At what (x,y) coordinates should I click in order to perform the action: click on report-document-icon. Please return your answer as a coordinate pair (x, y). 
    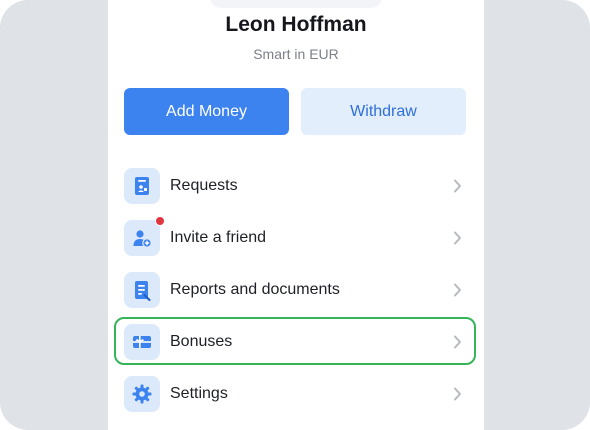
    Looking at the image, I should click on (142, 290).